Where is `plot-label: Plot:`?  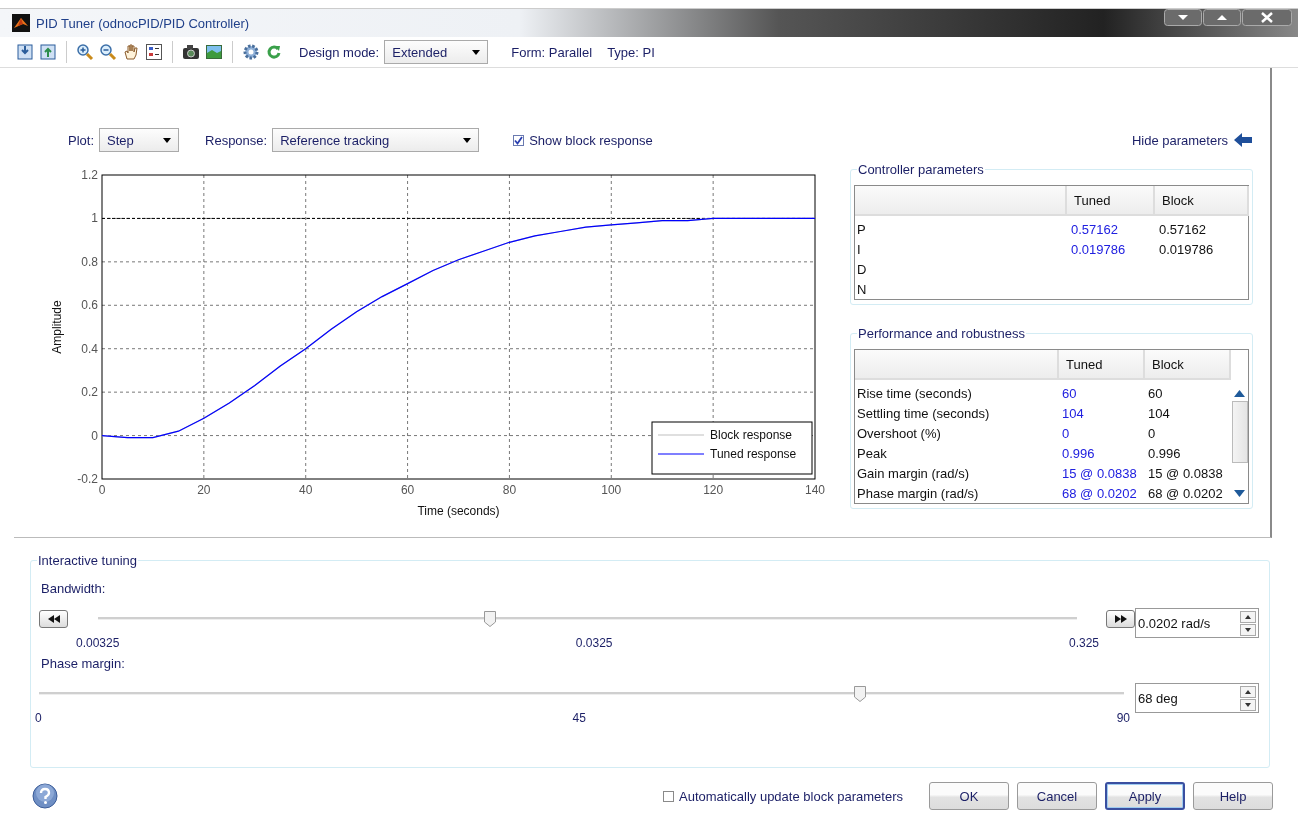 plot-label: Plot: is located at coordinates (81, 140).